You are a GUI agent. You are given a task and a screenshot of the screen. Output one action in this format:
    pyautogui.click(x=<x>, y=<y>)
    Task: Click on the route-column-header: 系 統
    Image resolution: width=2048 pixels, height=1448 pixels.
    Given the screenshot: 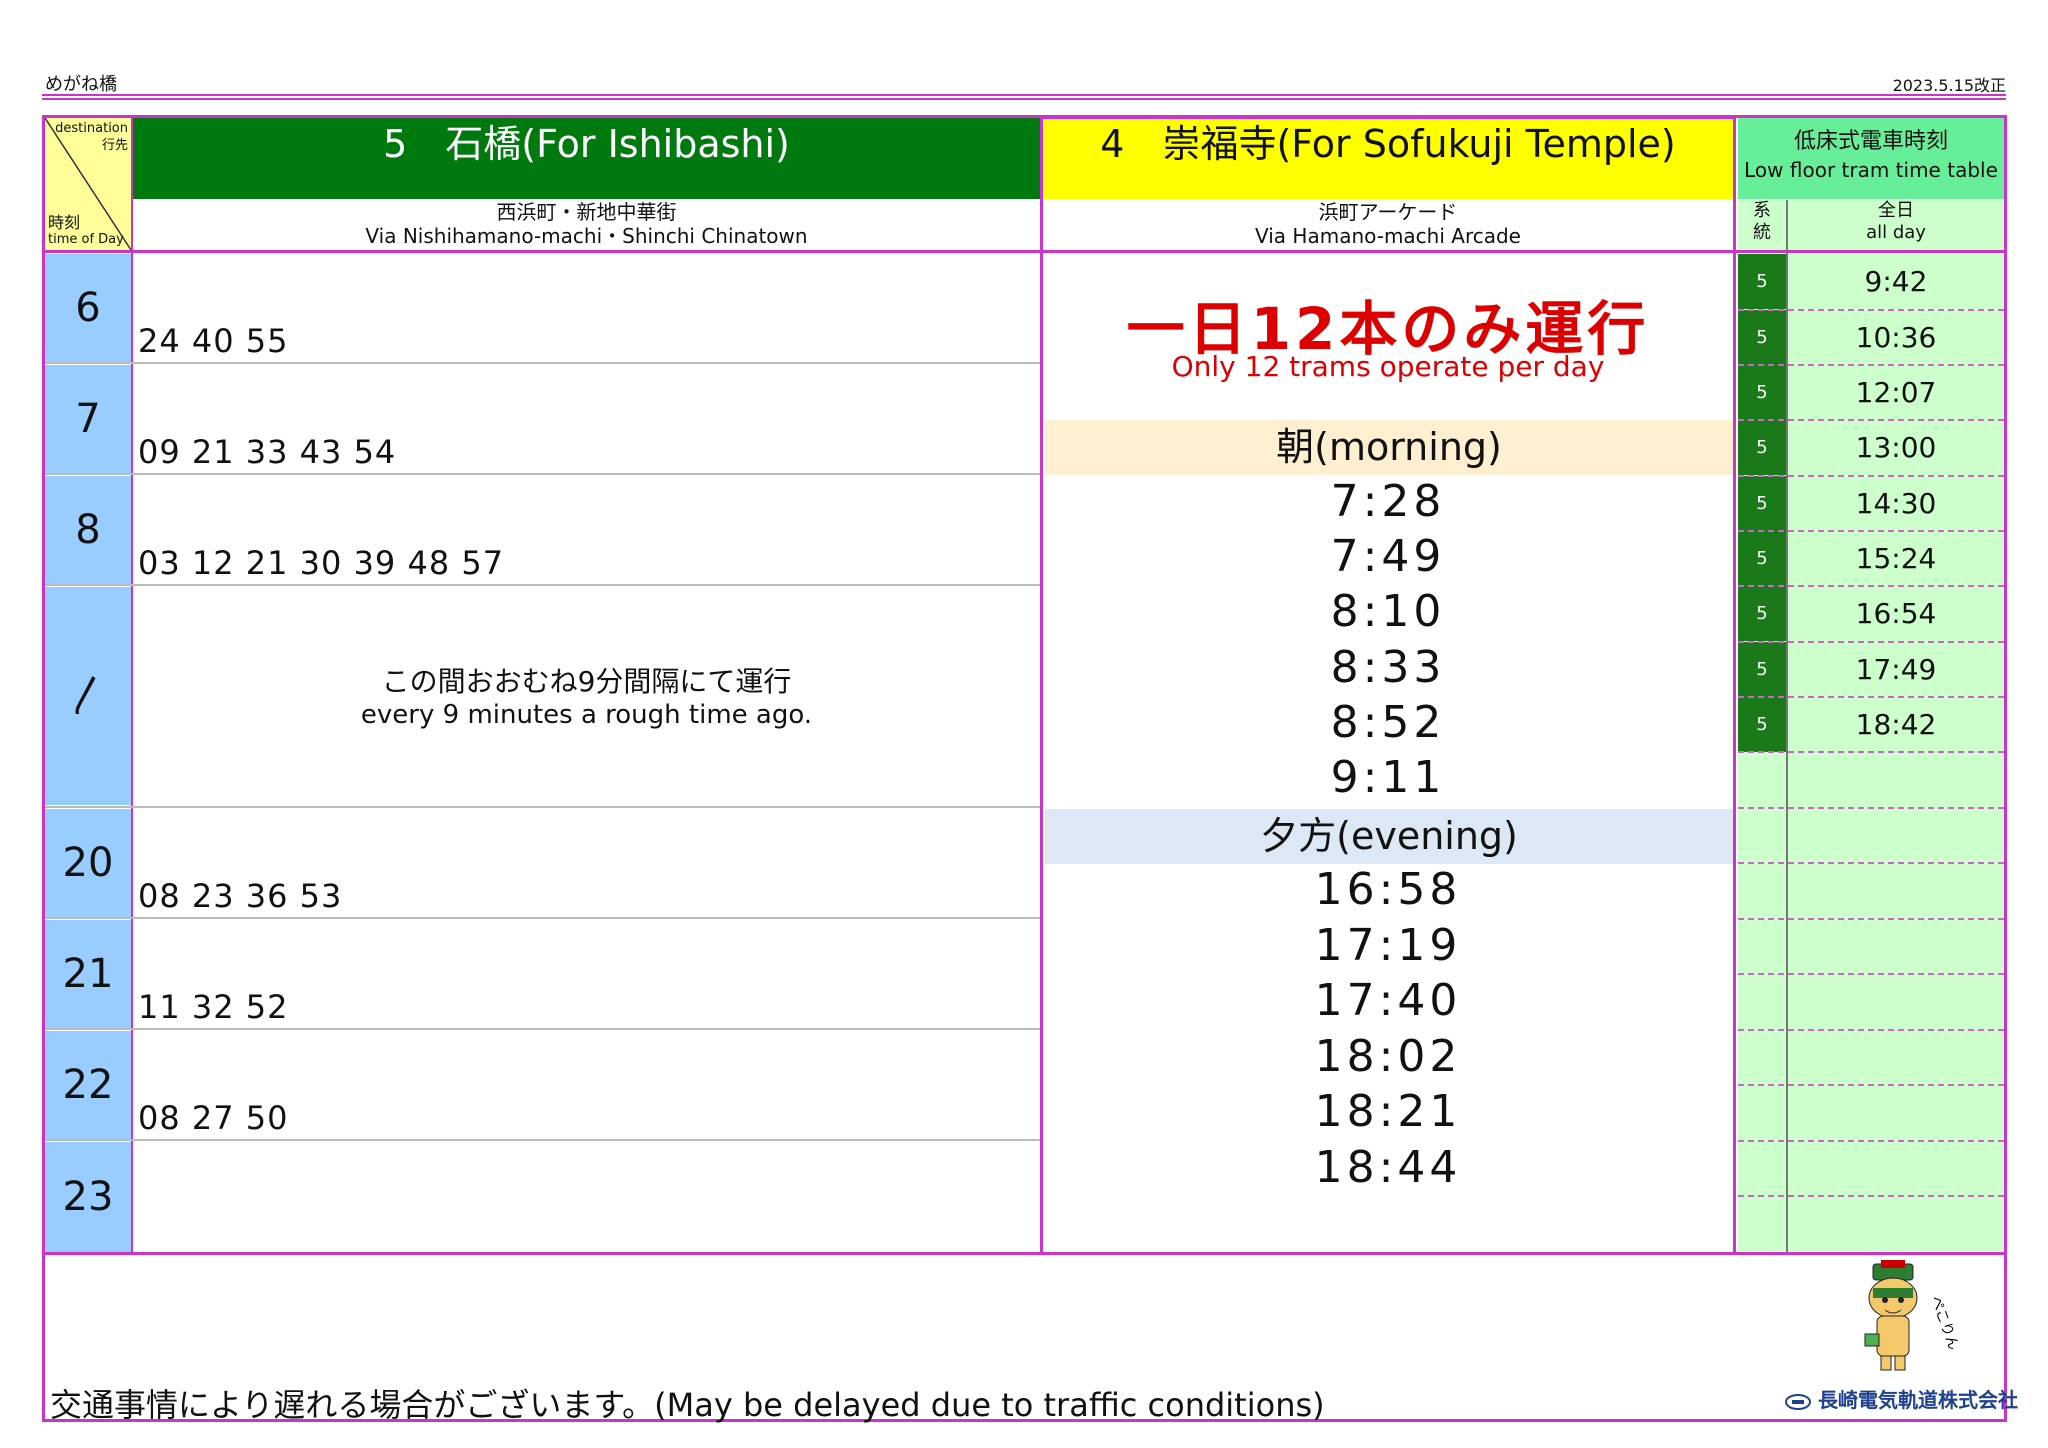 What is the action you would take?
    pyautogui.click(x=1762, y=225)
    